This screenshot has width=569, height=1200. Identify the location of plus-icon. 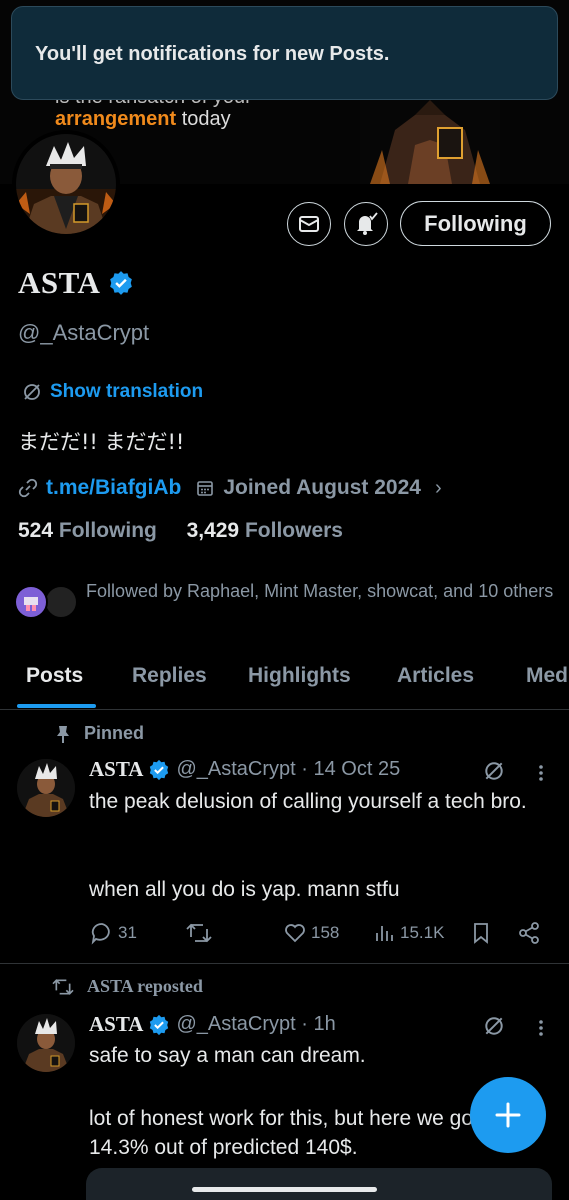
(508, 1115).